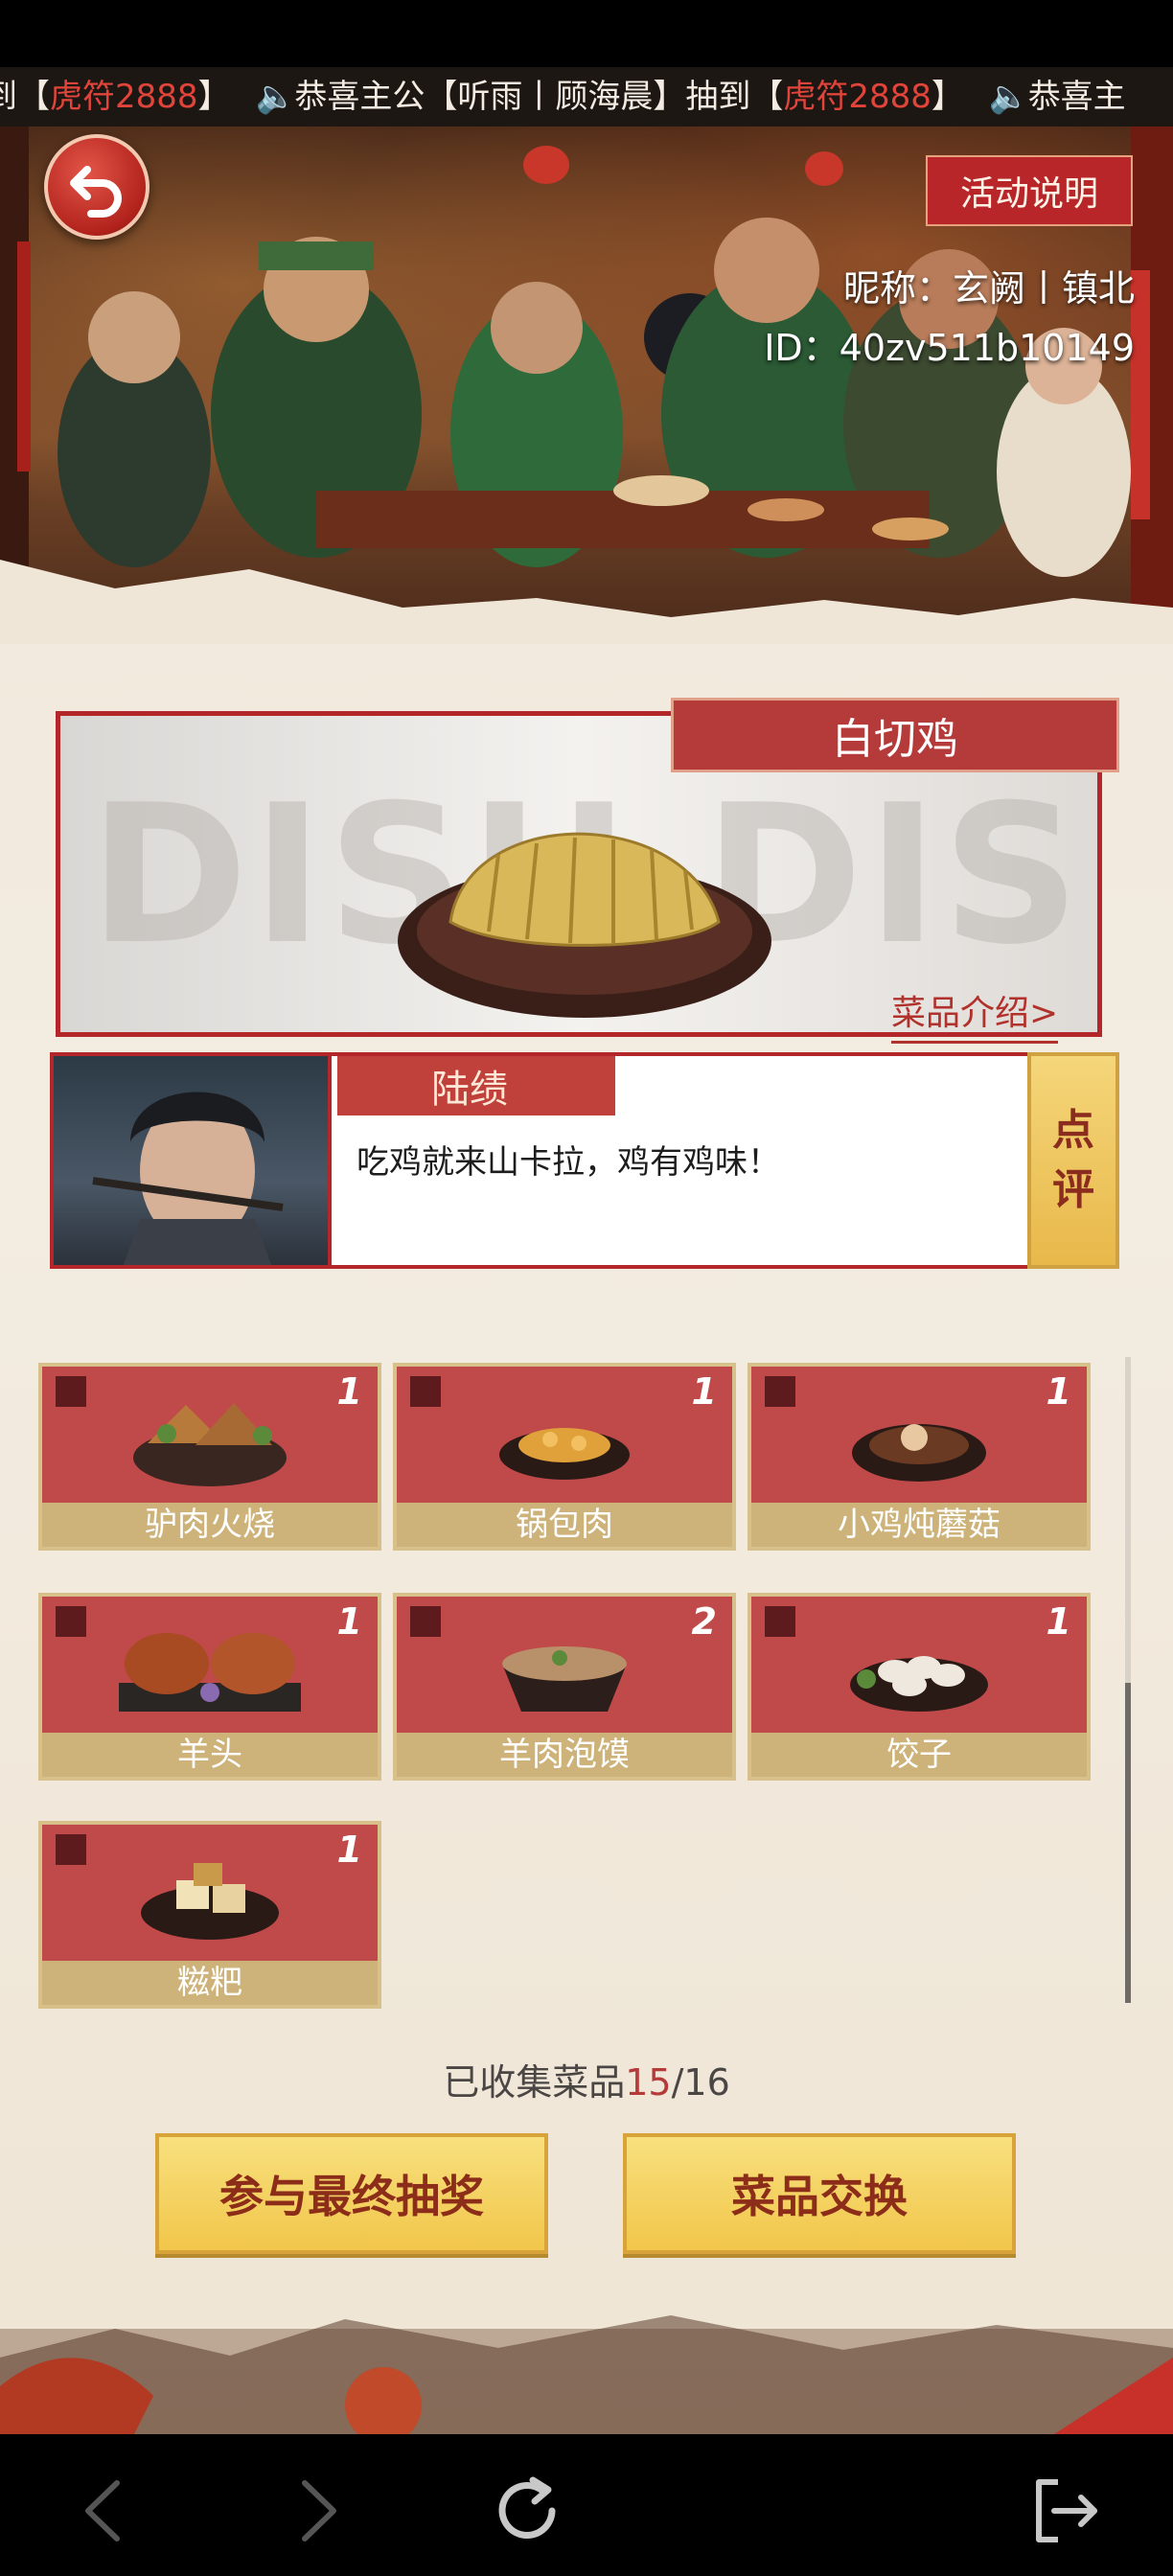 This screenshot has width=1173, height=2576. I want to click on chevron-right-icon, so click(319, 2511).